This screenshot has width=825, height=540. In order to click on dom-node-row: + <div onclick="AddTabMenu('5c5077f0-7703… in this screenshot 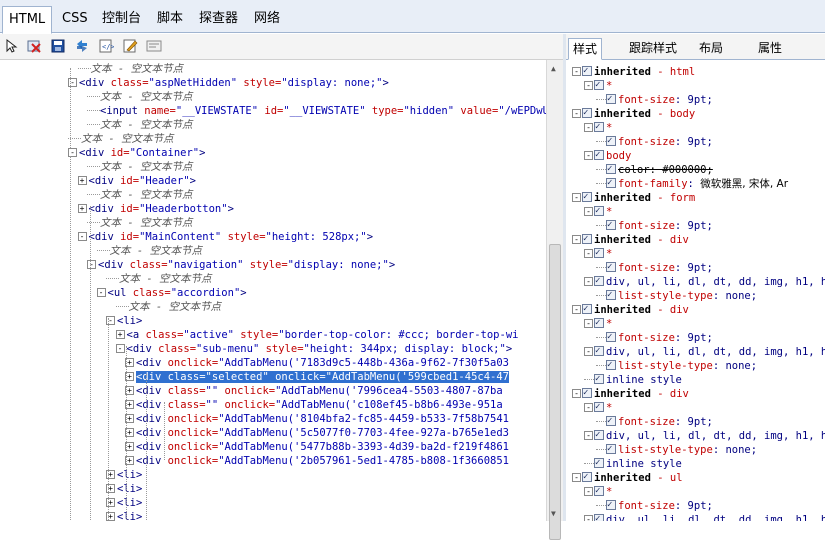, I will do `click(317, 433)`.